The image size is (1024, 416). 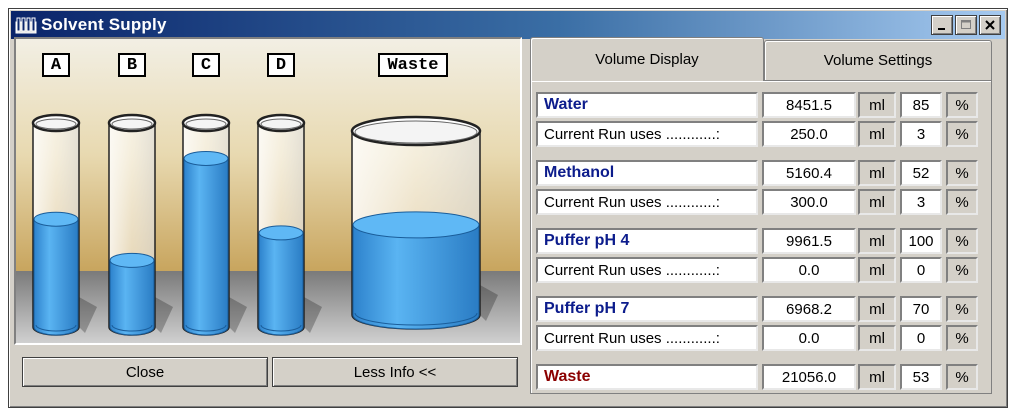 What do you see at coordinates (413, 65) in the screenshot?
I see `bottle-label-waste: Waste` at bounding box center [413, 65].